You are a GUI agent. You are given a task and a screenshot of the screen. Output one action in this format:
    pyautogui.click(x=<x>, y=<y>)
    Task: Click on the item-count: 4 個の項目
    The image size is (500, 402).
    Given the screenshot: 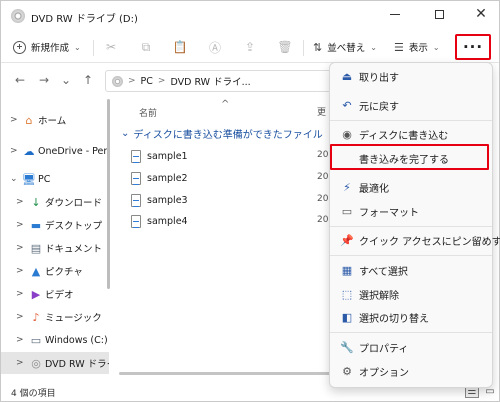 What is the action you would take?
    pyautogui.click(x=33, y=394)
    